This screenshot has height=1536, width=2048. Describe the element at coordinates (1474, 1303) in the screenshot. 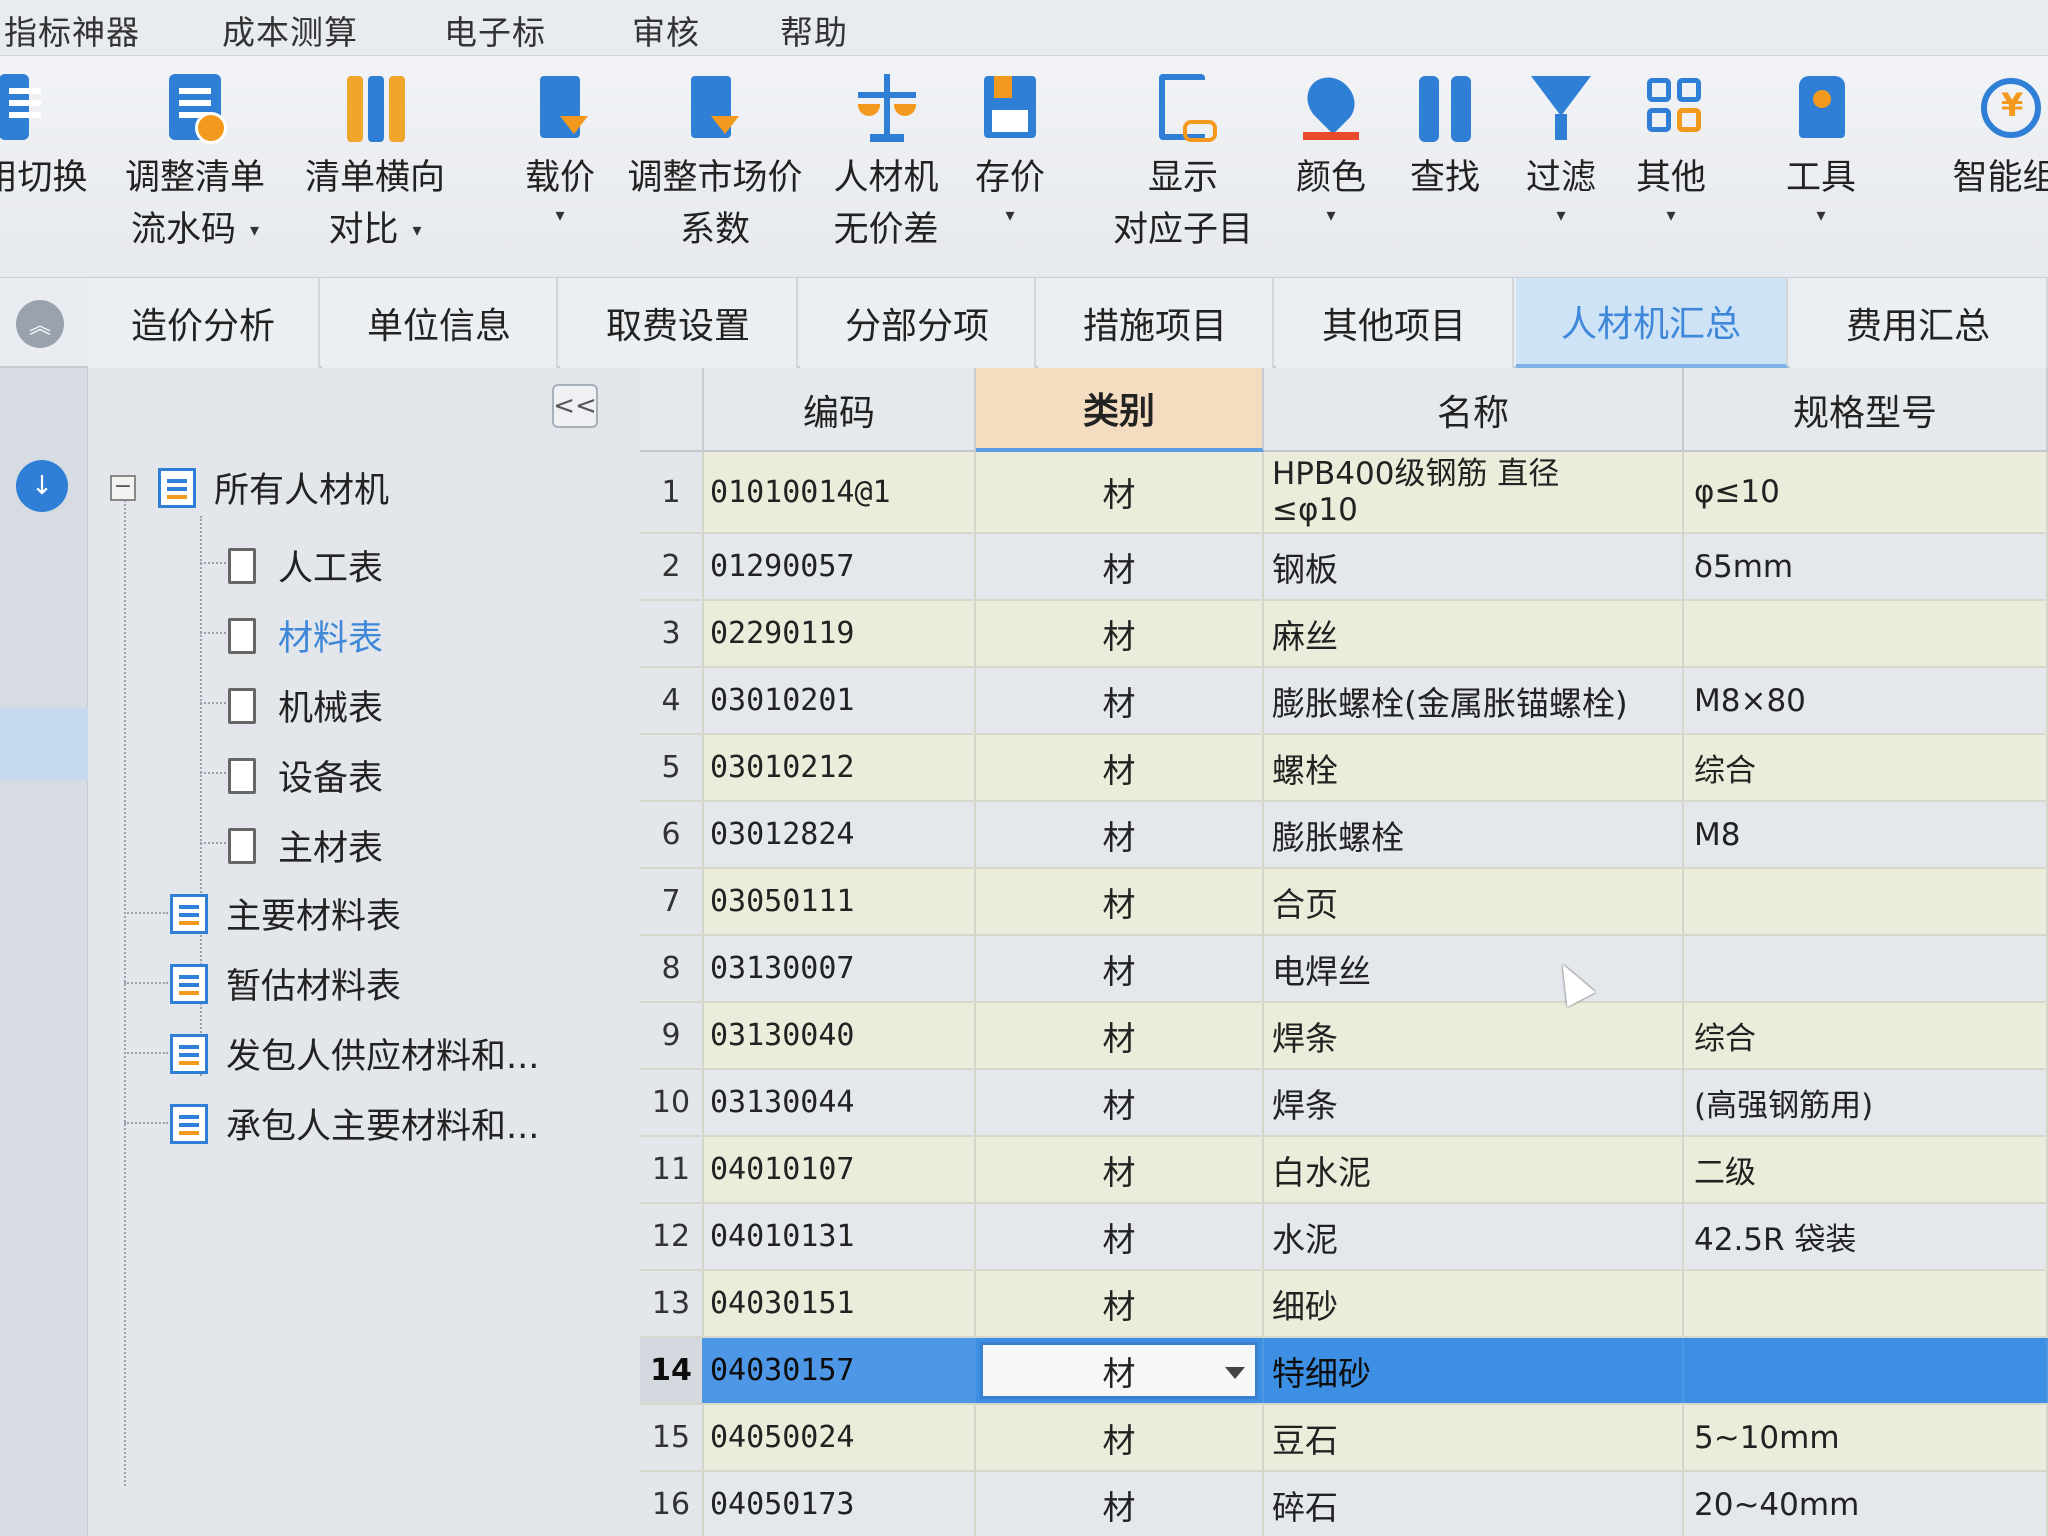

I see `name-cell: 细砂` at that location.